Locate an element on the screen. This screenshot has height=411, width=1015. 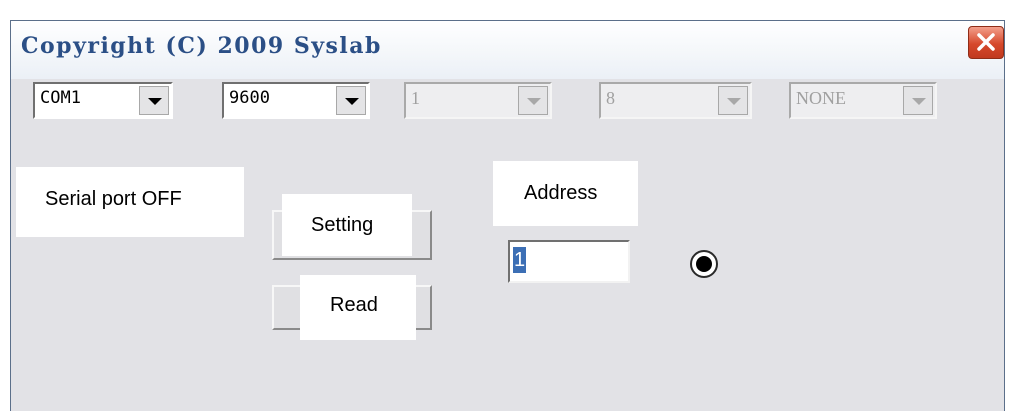
close-icon is located at coordinates (986, 42).